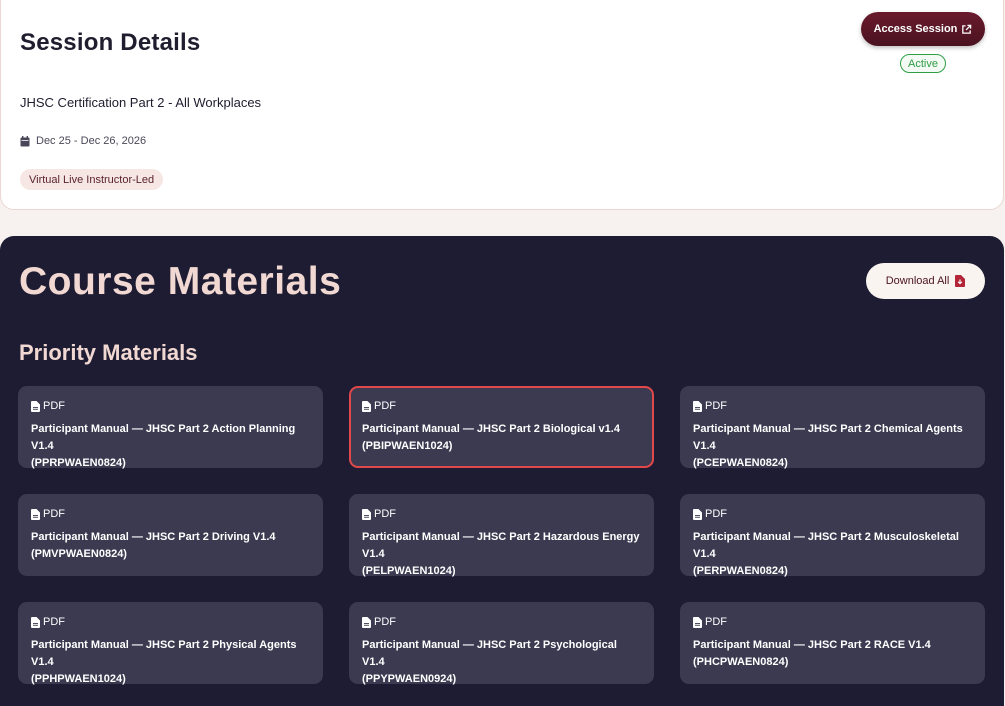 The image size is (1005, 706). I want to click on material-code: (PELPWAEN1024), so click(409, 571).